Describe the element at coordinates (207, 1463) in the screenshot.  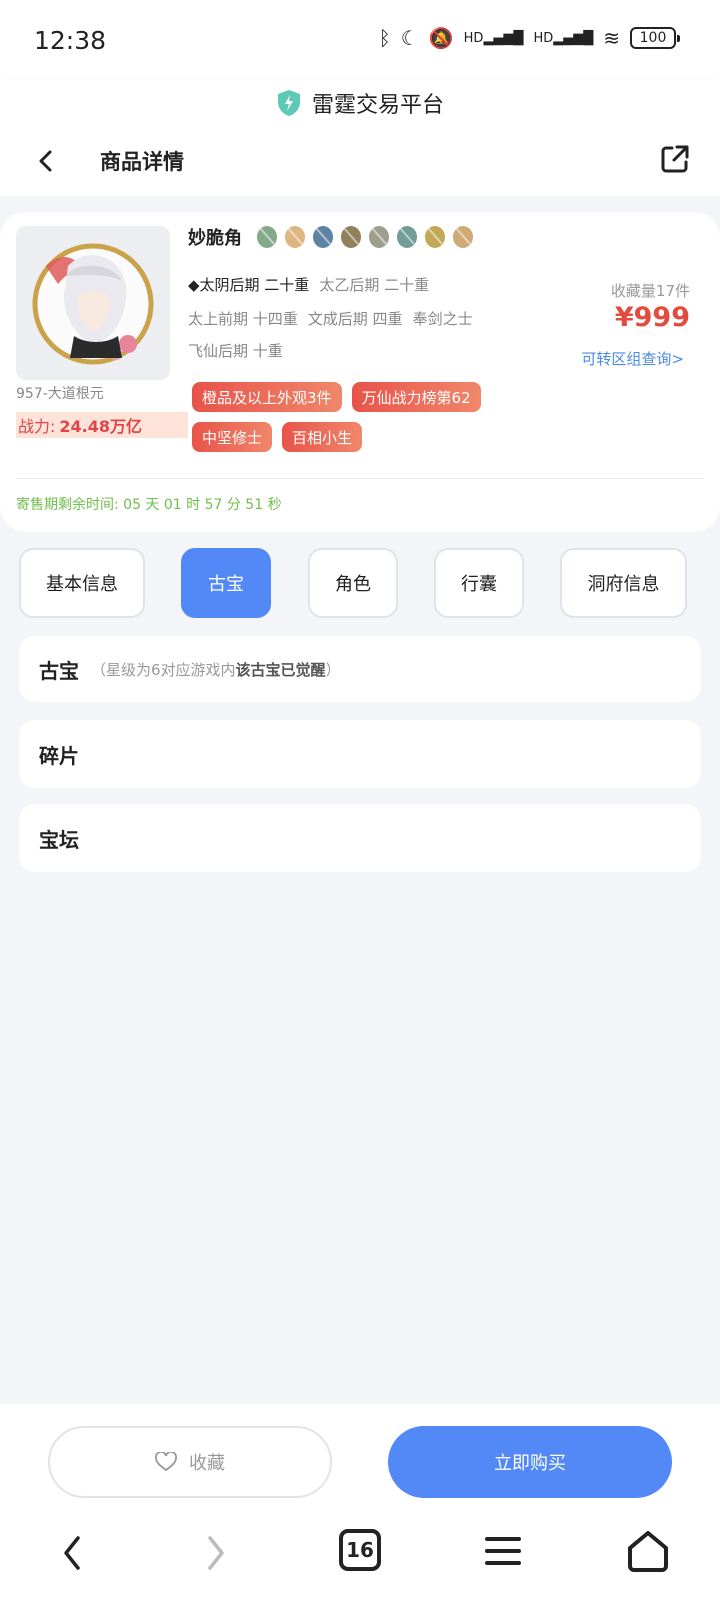
I see `favorite-label: 收藏` at that location.